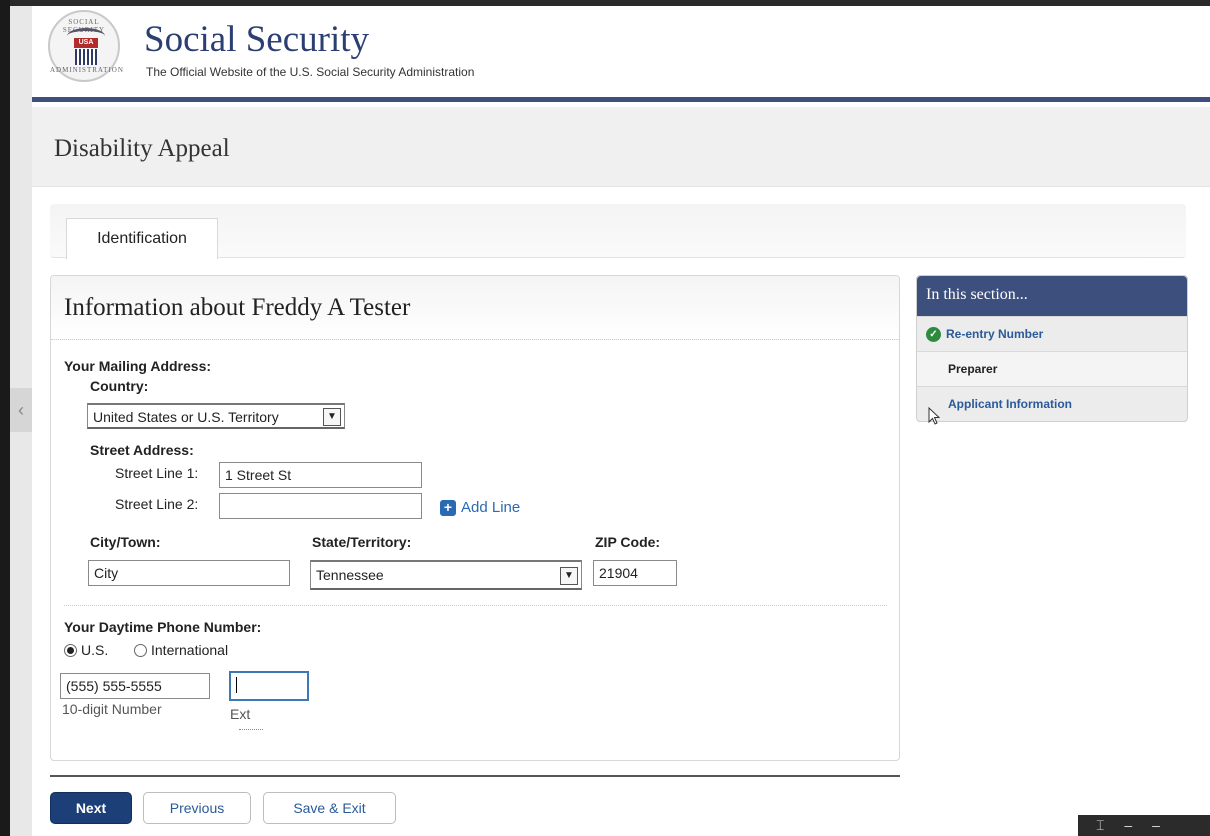 The image size is (1210, 836). What do you see at coordinates (186, 417) in the screenshot?
I see `country-select-value: United States or U.S. Territory` at bounding box center [186, 417].